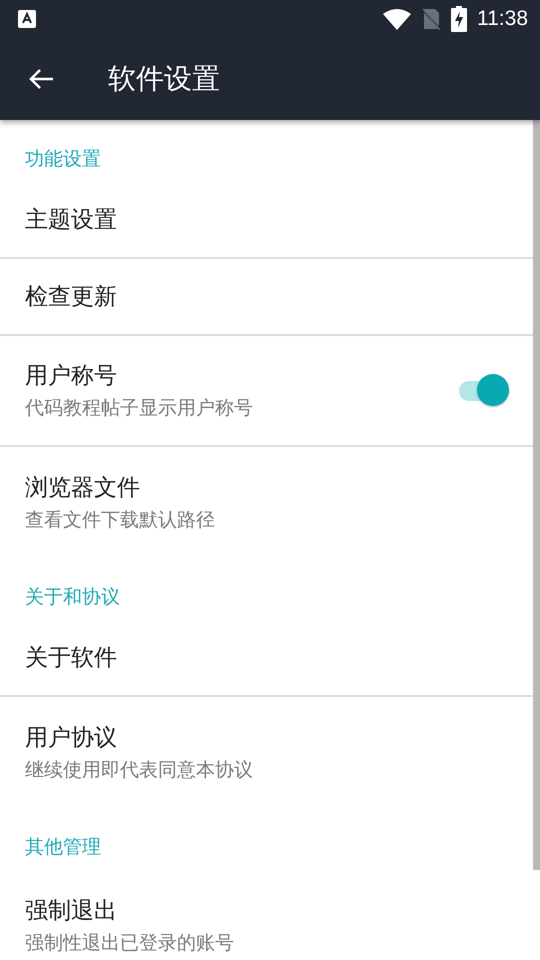 The height and width of the screenshot is (960, 540). What do you see at coordinates (397, 19) in the screenshot?
I see `wifi-icon` at bounding box center [397, 19].